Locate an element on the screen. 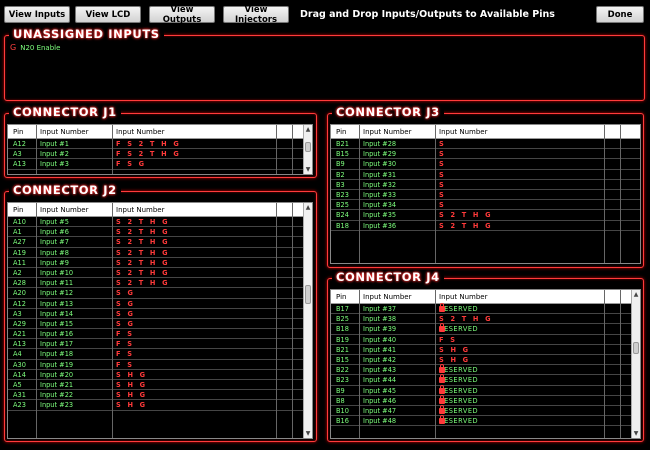 The width and height of the screenshot is (650, 450). table-row: A11 Input #9 S 2 T H G is located at coordinates (160, 263).